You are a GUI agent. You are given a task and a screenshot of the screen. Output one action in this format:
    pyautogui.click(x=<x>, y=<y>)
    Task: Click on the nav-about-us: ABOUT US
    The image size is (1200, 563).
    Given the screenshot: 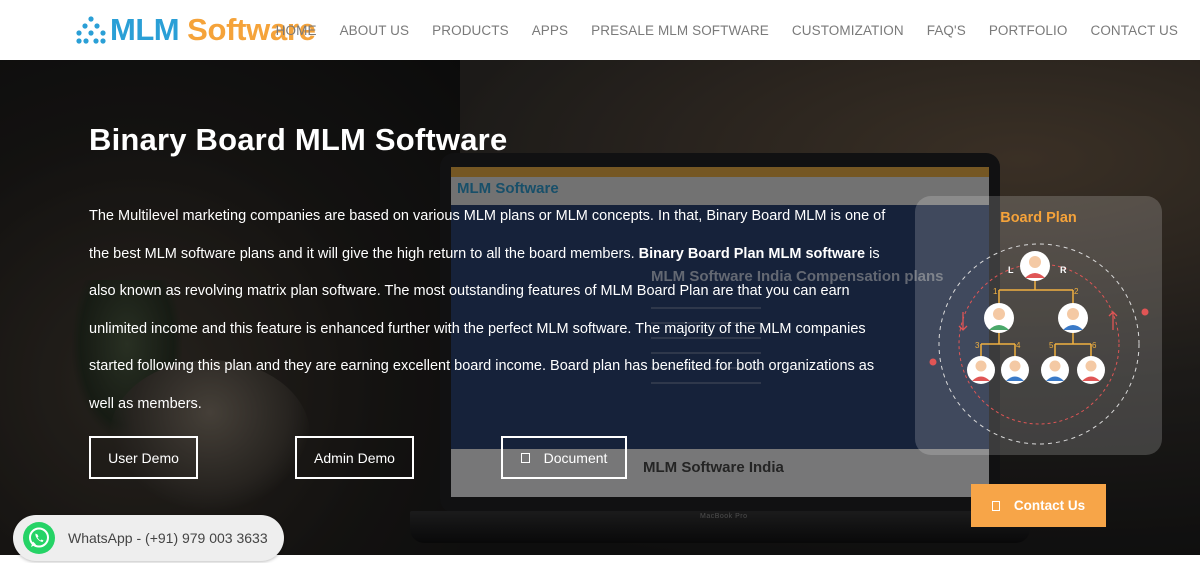 What is the action you would take?
    pyautogui.click(x=375, y=30)
    